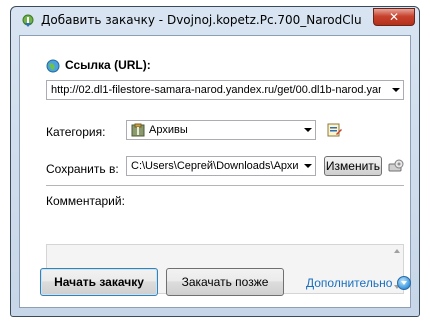 The width and height of the screenshot is (430, 327). I want to click on start-download-button: Начать закачку, so click(99, 282).